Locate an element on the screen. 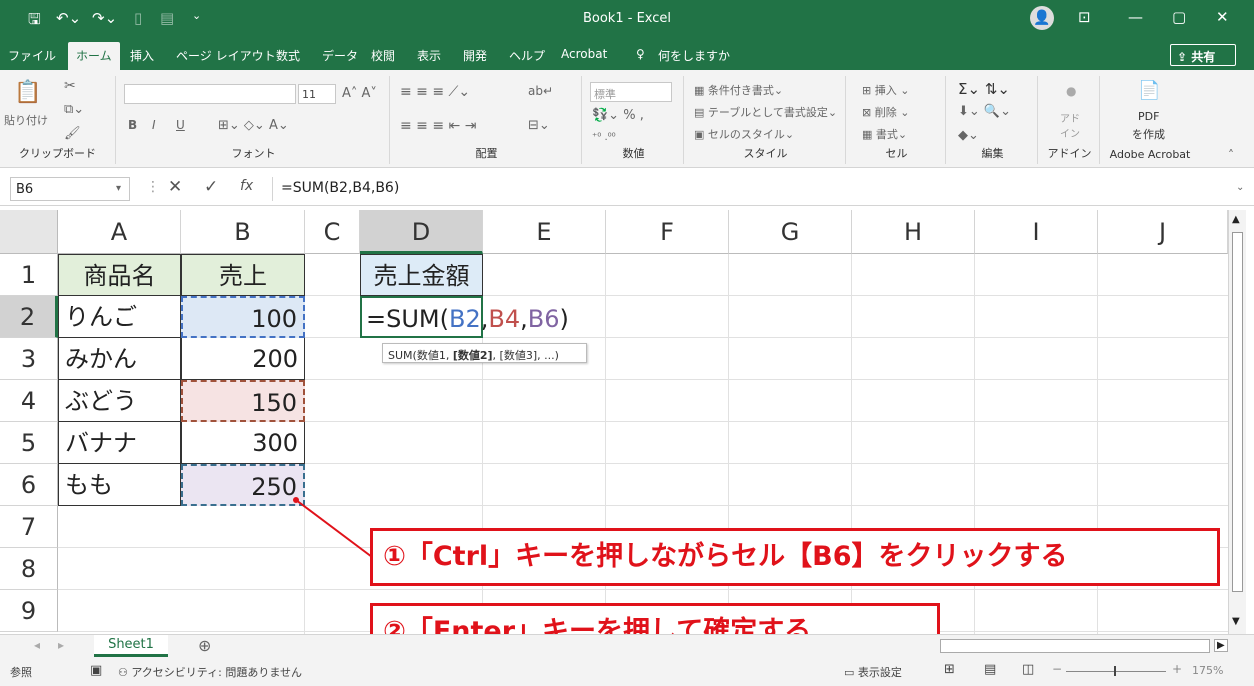  row-header: 7 is located at coordinates (29, 527).